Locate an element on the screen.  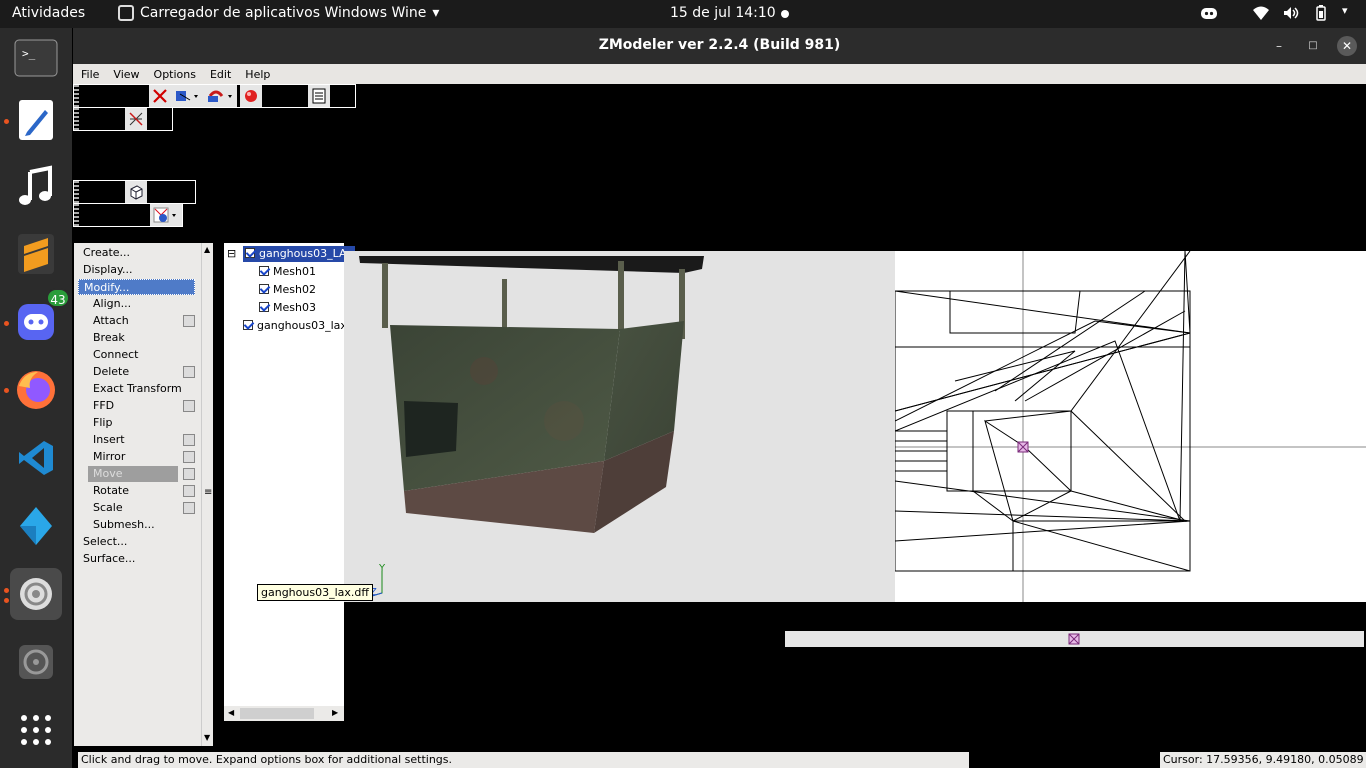
system-tray: ▾ is located at coordinates (1276, 13).